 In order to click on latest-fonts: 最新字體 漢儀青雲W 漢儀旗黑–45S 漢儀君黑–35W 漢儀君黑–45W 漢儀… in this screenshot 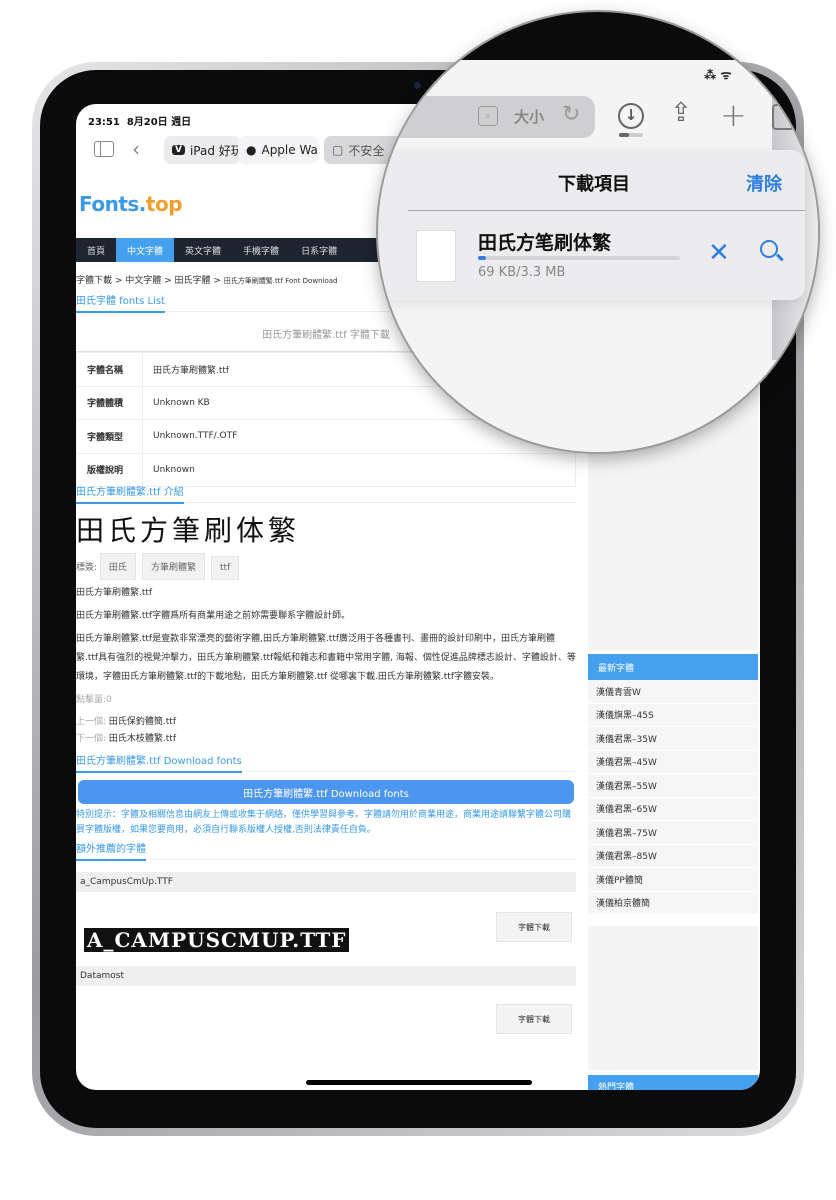, I will do `click(673, 784)`.